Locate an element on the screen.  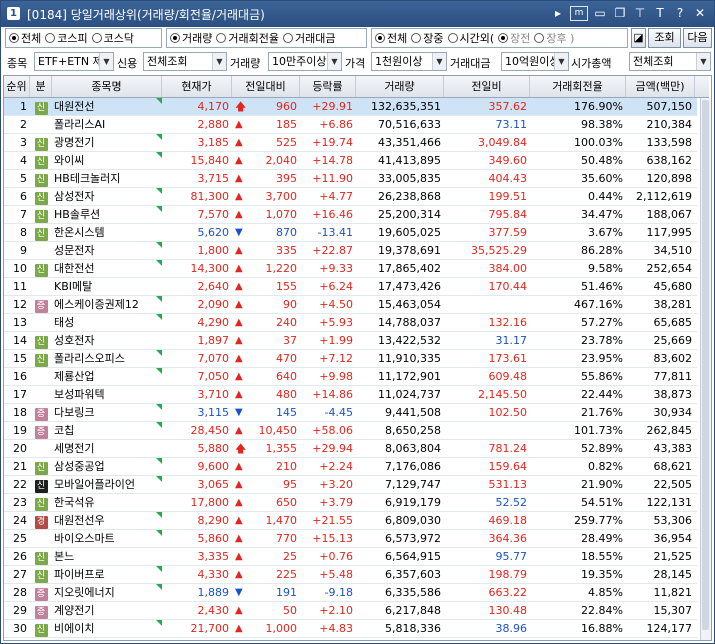
vertical-scrollbar is located at coordinates (705, 369).